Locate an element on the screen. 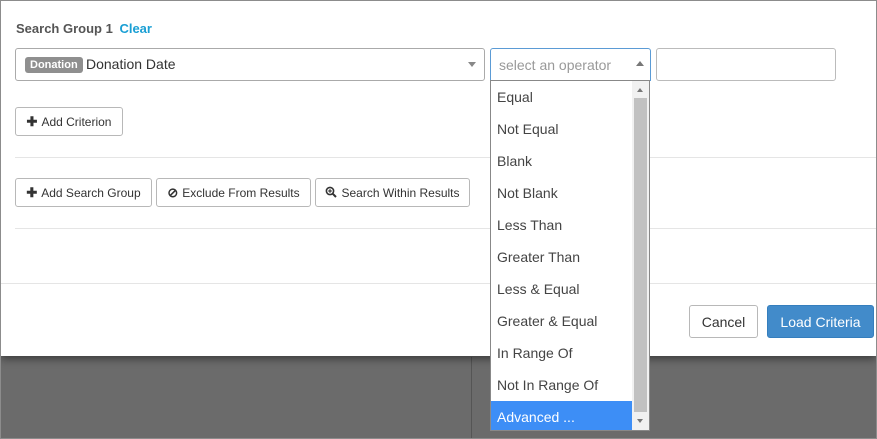  chevron-up-icon is located at coordinates (640, 63).